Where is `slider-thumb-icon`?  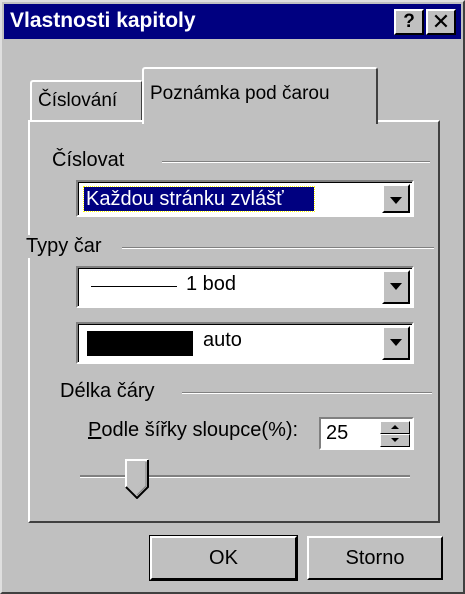
slider-thumb-icon is located at coordinates (137, 479).